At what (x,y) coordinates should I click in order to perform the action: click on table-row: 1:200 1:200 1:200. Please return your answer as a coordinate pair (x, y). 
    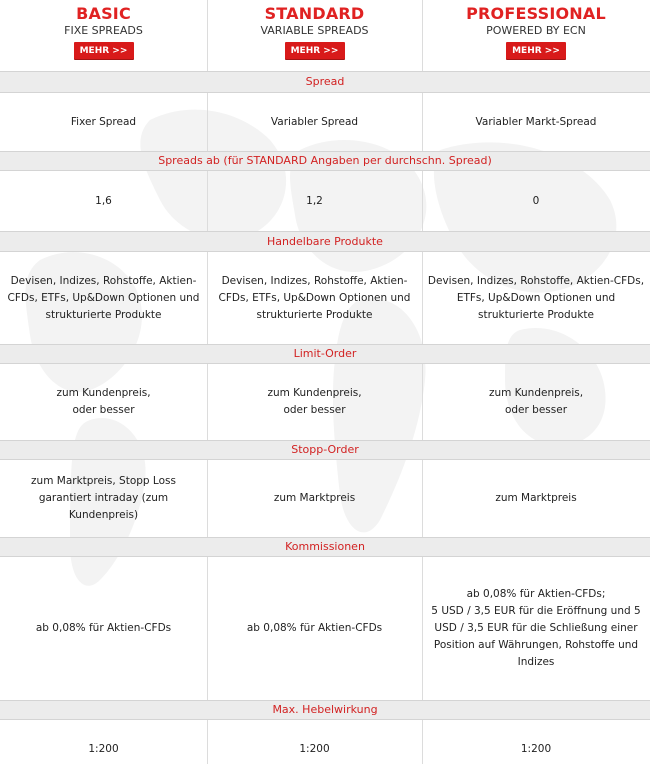
    Looking at the image, I should click on (325, 742).